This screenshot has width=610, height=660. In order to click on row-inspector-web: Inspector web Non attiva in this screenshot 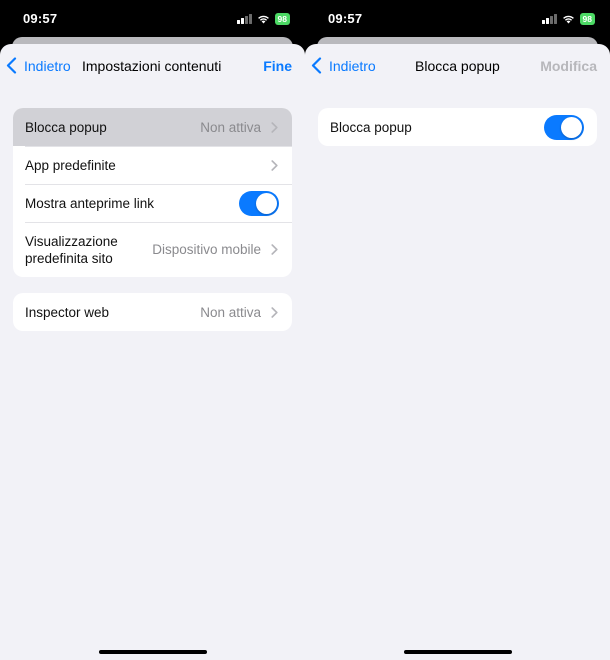, I will do `click(152, 312)`.